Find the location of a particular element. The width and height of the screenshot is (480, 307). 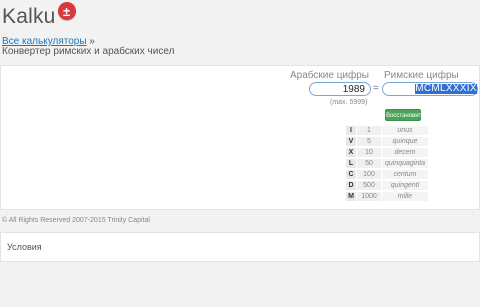

site-logo: Kalku ± is located at coordinates (39, 17).